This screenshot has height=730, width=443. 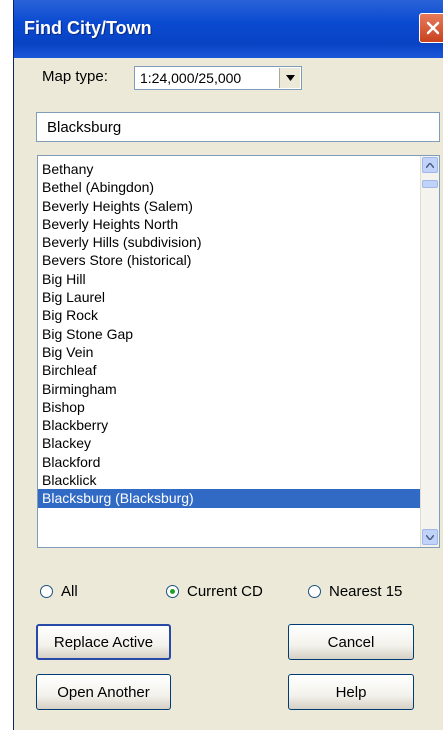 What do you see at coordinates (230, 498) in the screenshot?
I see `list-item: Blacksburg (Blacksburg)` at bounding box center [230, 498].